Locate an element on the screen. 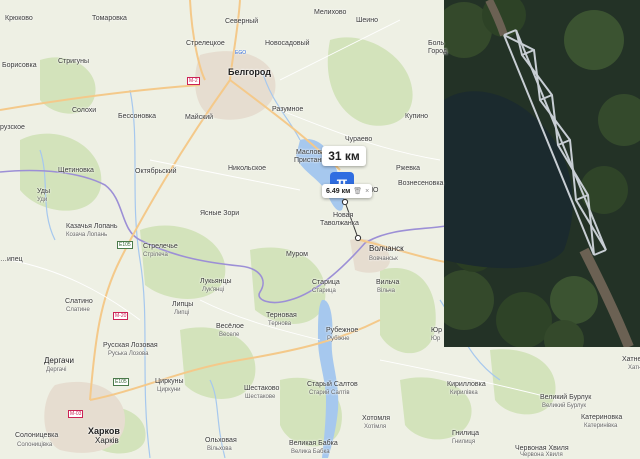 This screenshot has width=640, height=459. place-label-ua: Солоницівка is located at coordinates (35, 445).